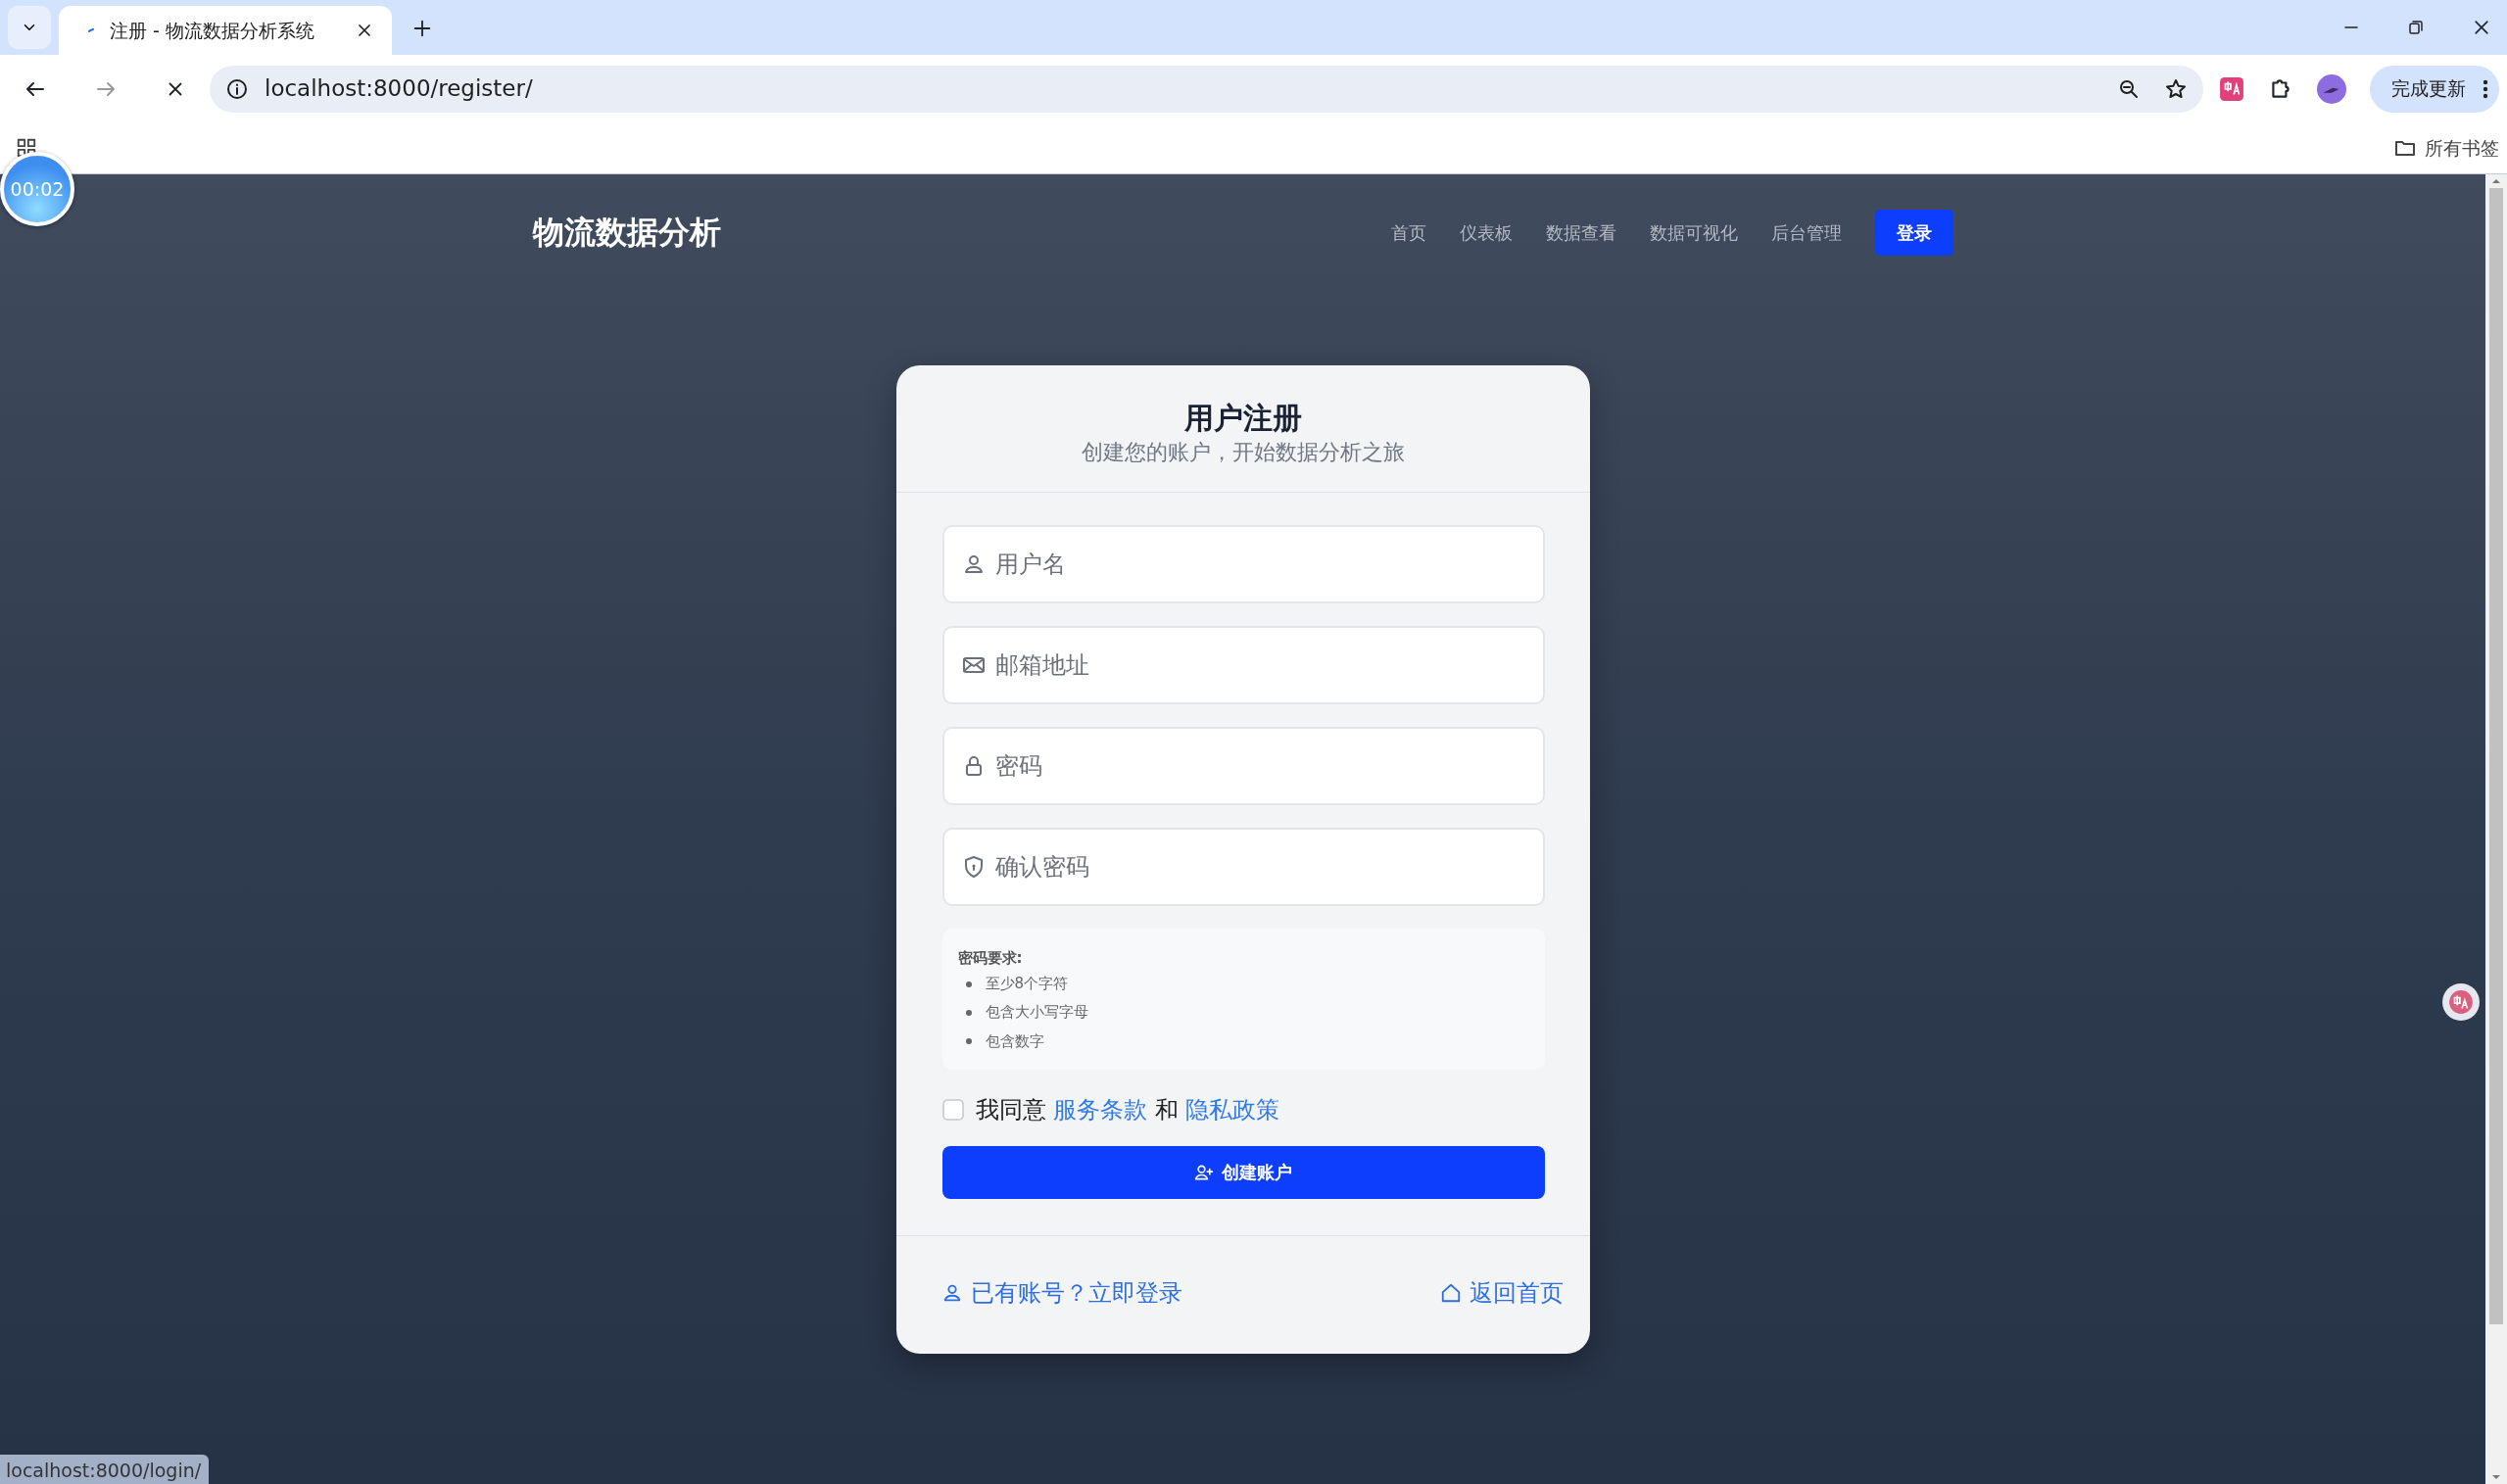  I want to click on terms-agreement-text: 我同意 服务条款 和 隐私政策, so click(1127, 1109).